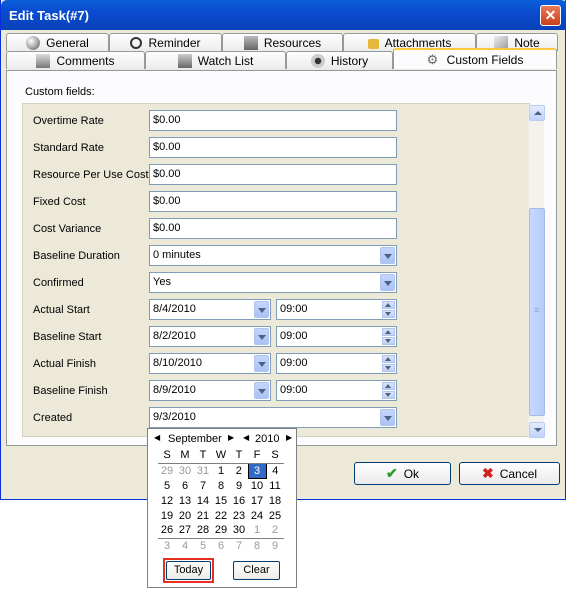  Describe the element at coordinates (203, 470) in the screenshot. I see `calendar-day: 31` at that location.